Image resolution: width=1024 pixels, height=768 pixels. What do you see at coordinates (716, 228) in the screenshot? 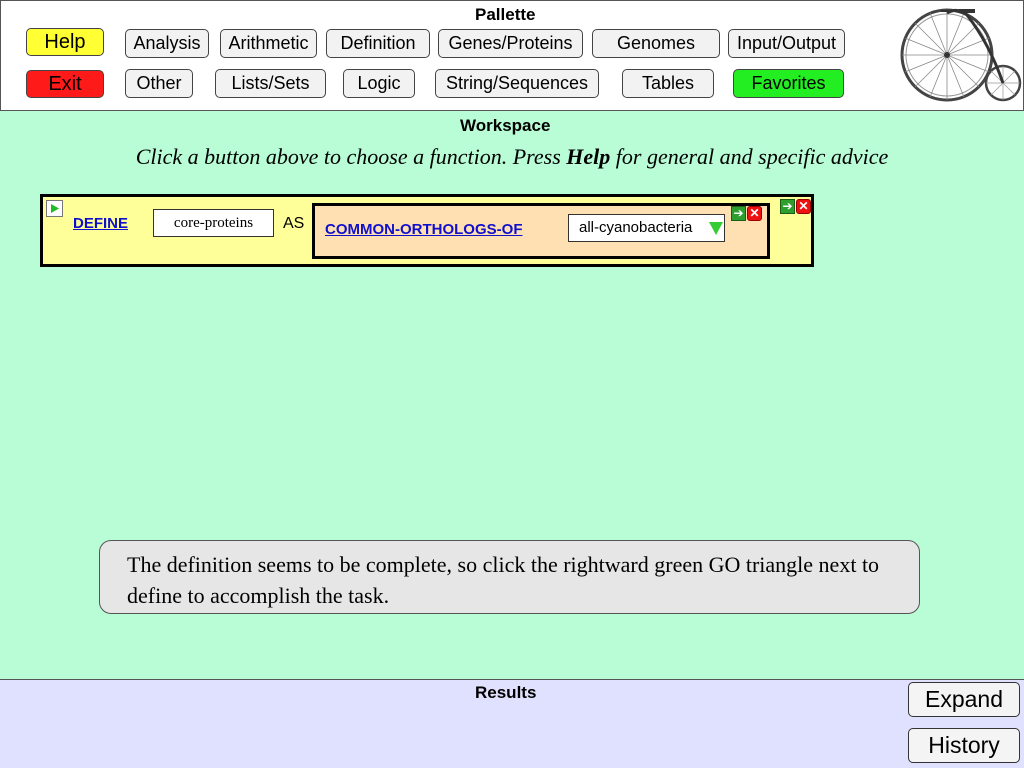
I see `dropdown-triangle-icon` at bounding box center [716, 228].